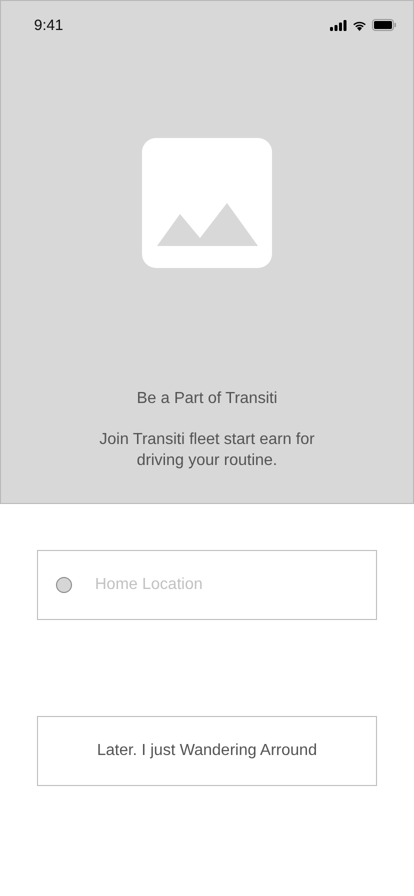  Describe the element at coordinates (384, 25) in the screenshot. I see `battery-icon` at that location.